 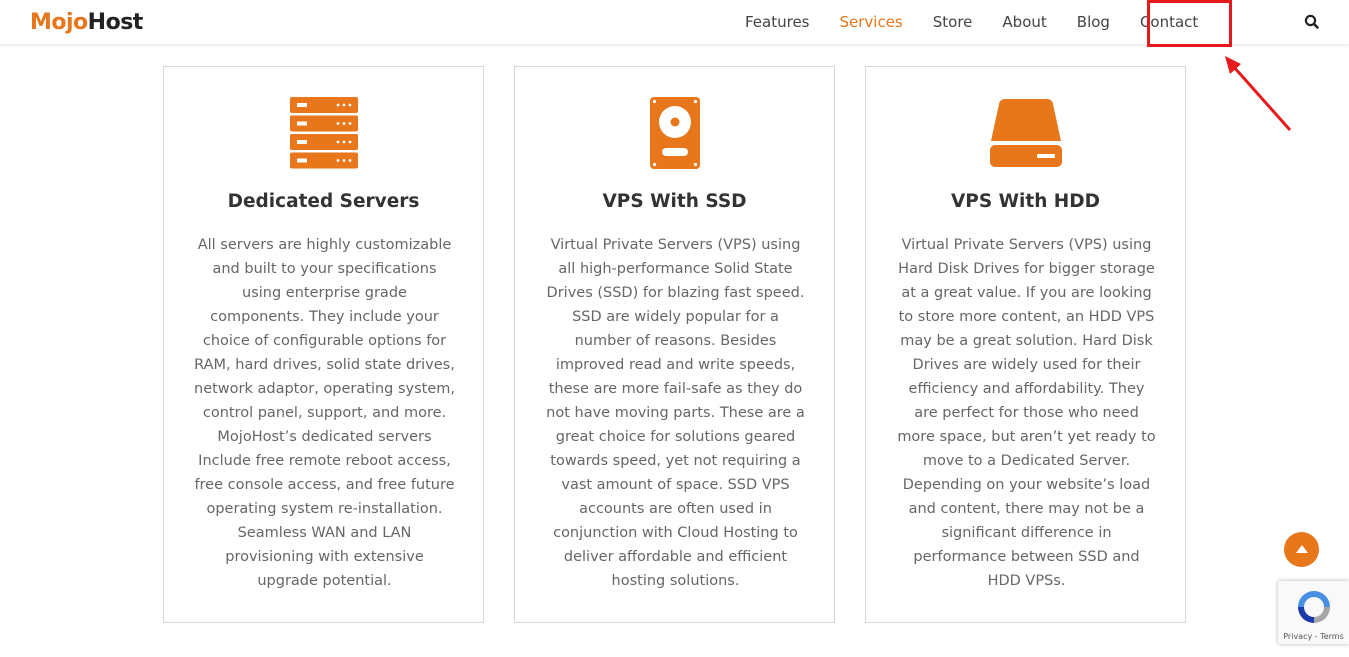 What do you see at coordinates (1024, 22) in the screenshot?
I see `nav-about: About` at bounding box center [1024, 22].